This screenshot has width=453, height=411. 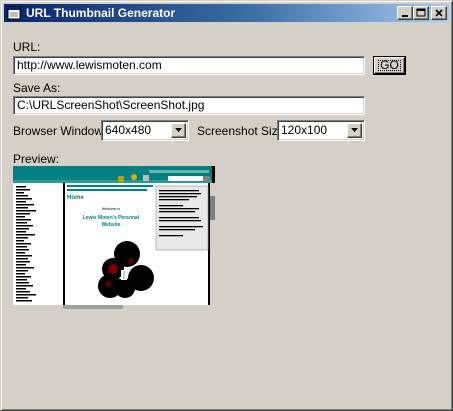 I want to click on maximize-icon, so click(x=421, y=12).